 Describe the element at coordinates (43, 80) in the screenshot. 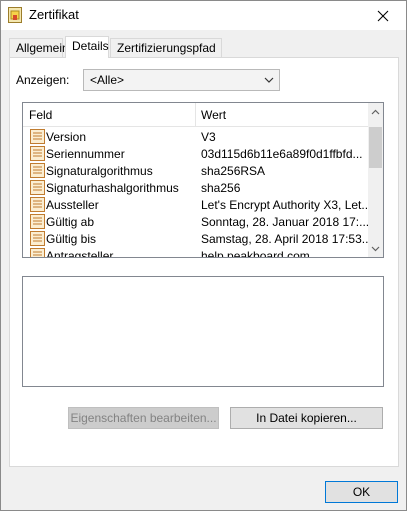

I see `show-label: Anzeigen:` at that location.